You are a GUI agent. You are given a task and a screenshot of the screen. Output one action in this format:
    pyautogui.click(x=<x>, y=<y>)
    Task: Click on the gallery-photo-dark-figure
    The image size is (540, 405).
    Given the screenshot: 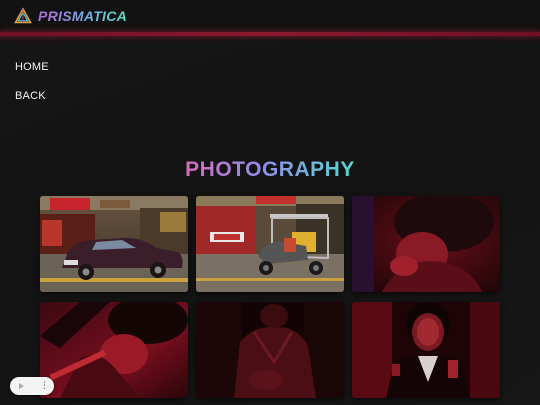 What is the action you would take?
    pyautogui.click(x=270, y=350)
    